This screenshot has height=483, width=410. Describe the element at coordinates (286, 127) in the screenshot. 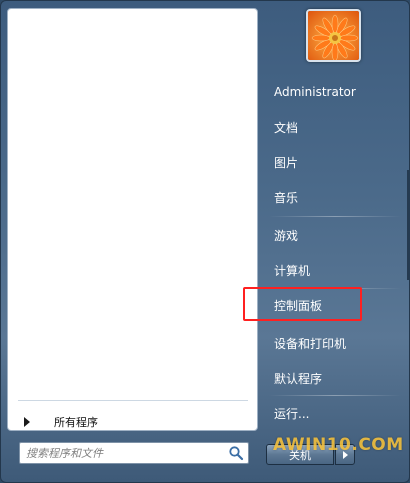

I see `documents-label: 文档` at that location.